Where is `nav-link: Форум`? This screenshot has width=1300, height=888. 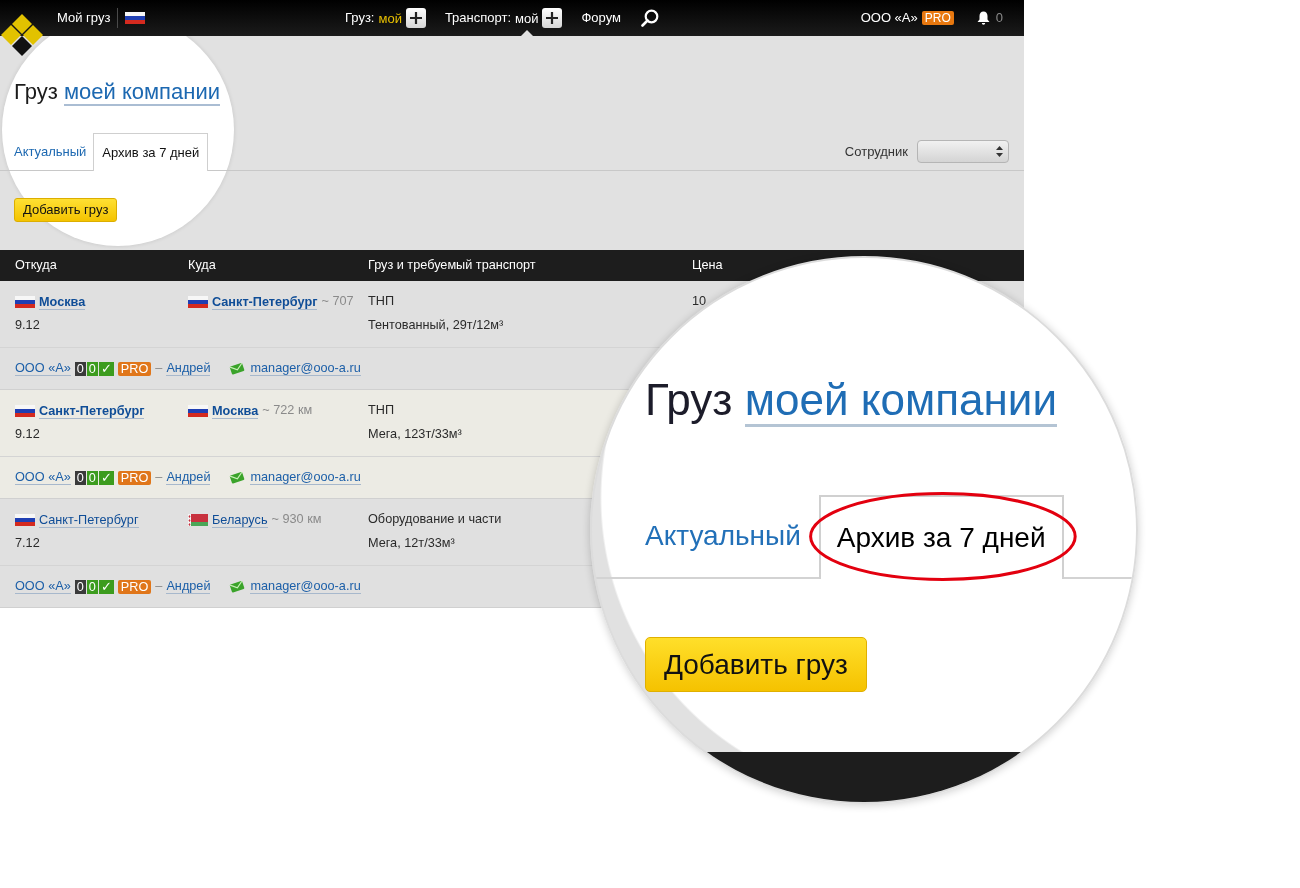 nav-link: Форум is located at coordinates (601, 18).